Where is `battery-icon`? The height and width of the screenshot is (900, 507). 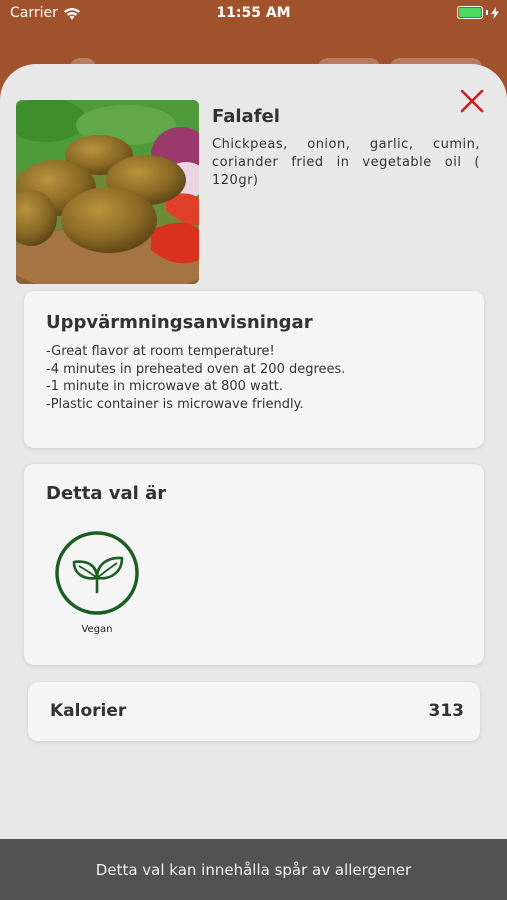
battery-icon is located at coordinates (470, 12).